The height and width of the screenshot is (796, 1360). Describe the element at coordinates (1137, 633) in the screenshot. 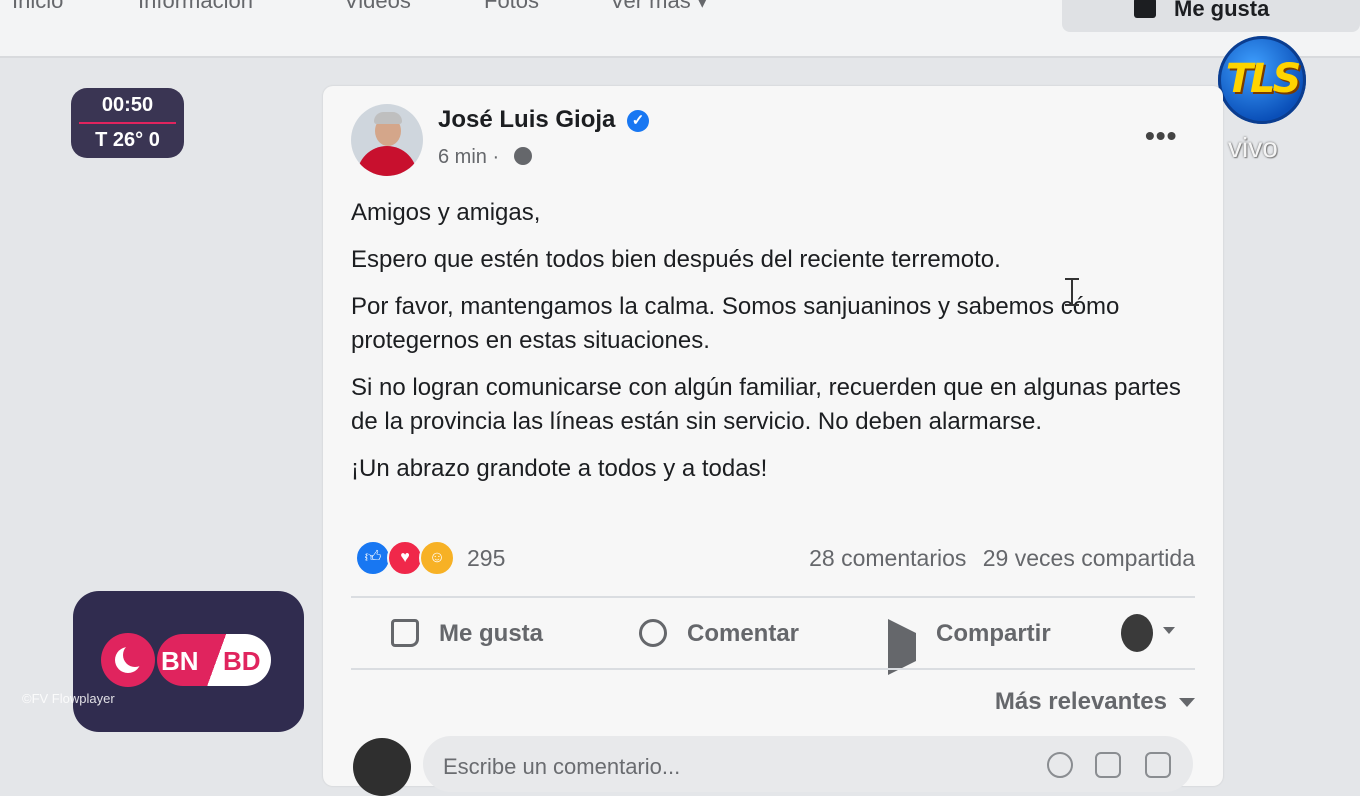

I see `post-as-avatar` at that location.